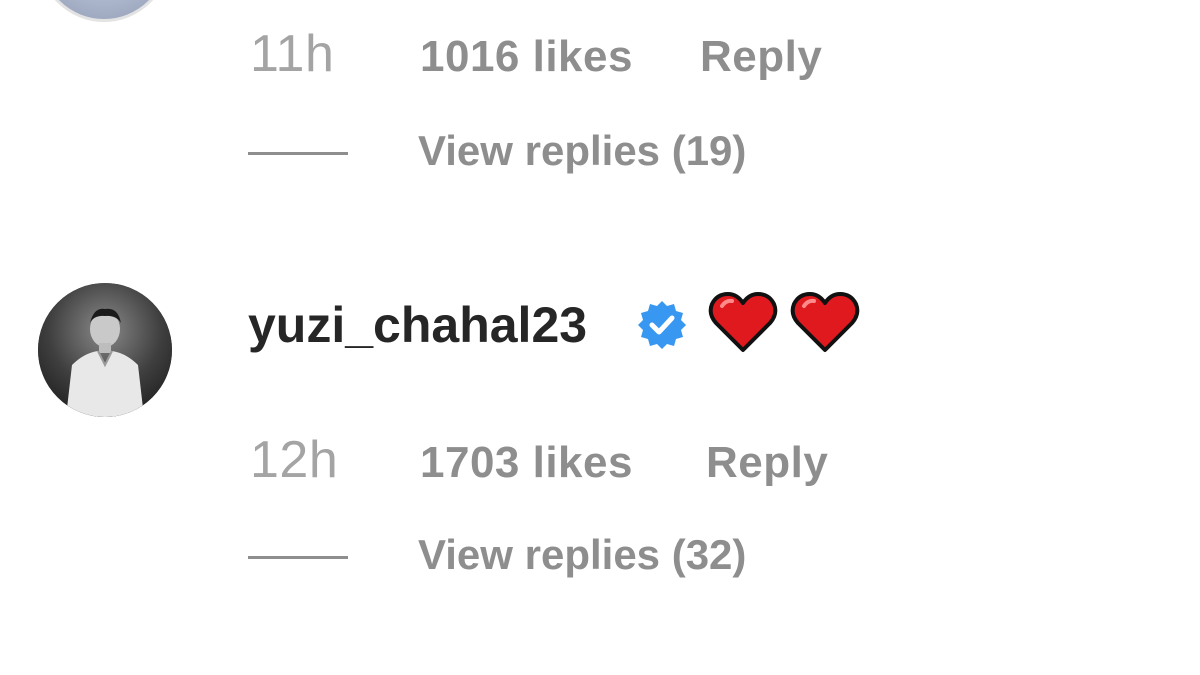 Image resolution: width=1200 pixels, height=675 pixels. Describe the element at coordinates (292, 54) in the screenshot. I see `comment-timestamp: 11h` at that location.